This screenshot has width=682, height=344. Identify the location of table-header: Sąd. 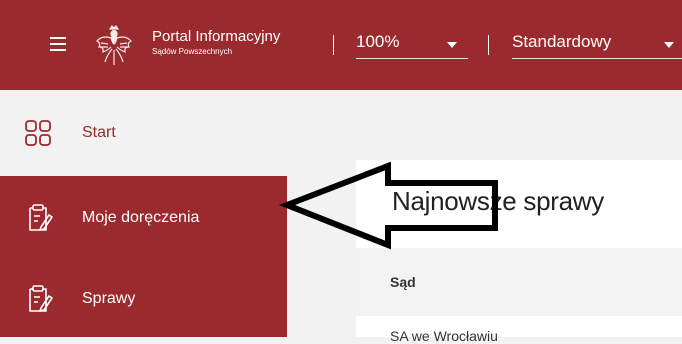
(519, 282).